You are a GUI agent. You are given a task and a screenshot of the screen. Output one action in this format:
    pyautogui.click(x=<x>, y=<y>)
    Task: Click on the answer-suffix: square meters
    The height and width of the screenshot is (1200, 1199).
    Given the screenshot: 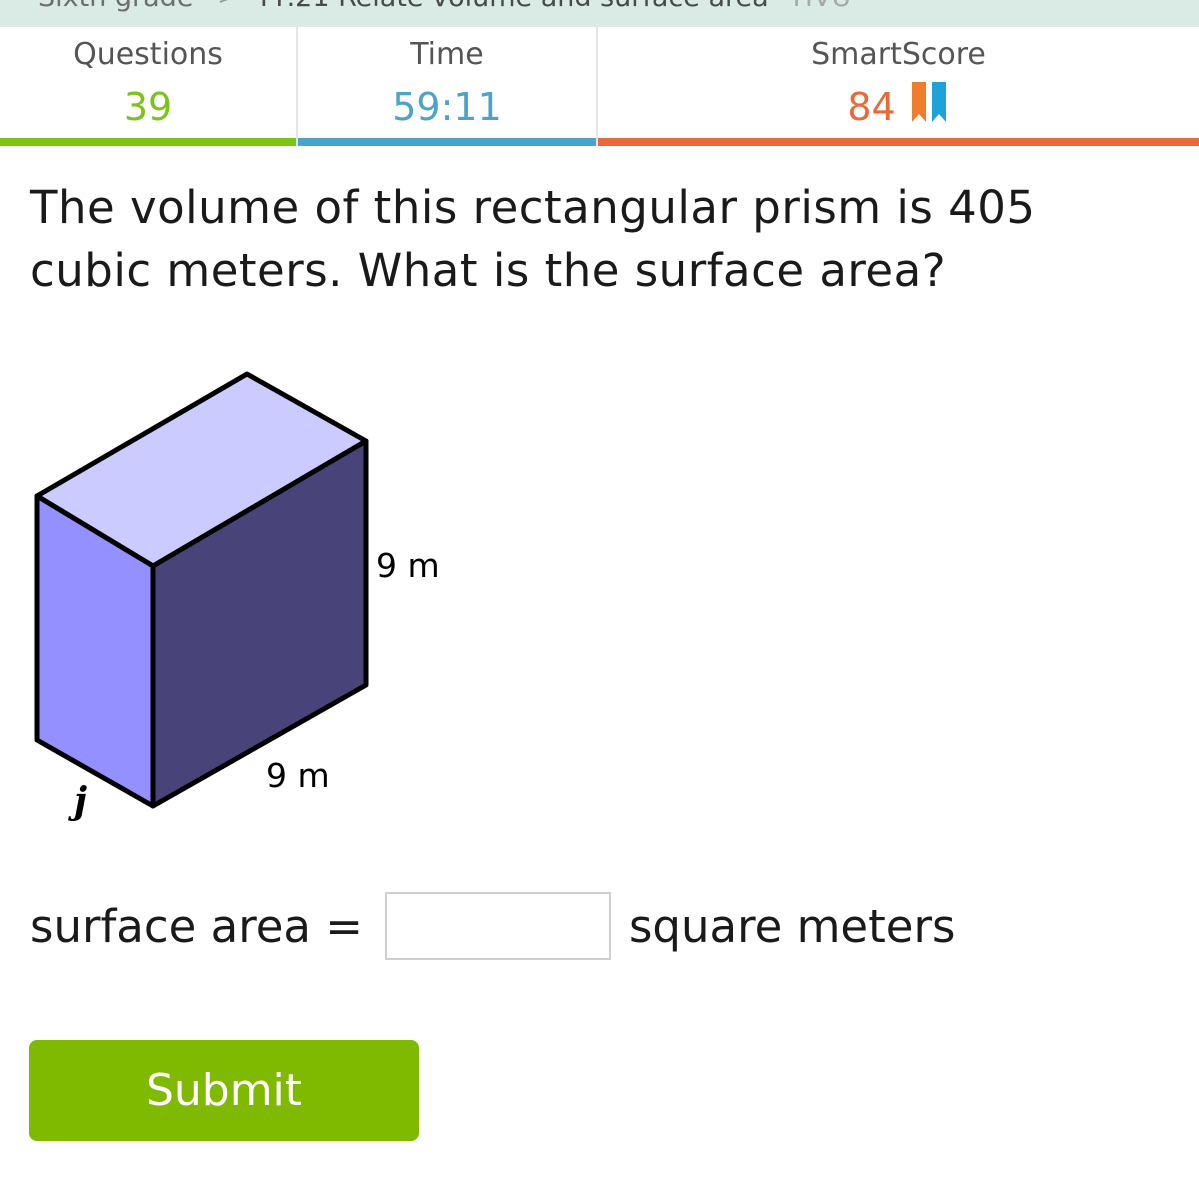 What is the action you would take?
    pyautogui.click(x=792, y=926)
    